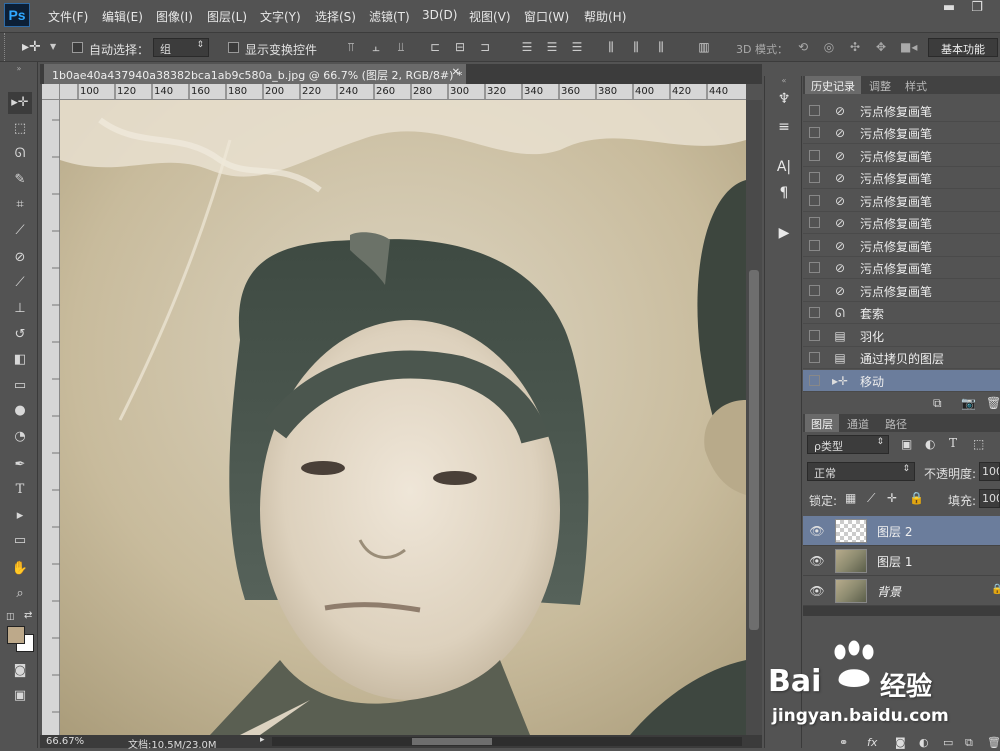 The height and width of the screenshot is (751, 1000). What do you see at coordinates (901, 336) in the screenshot?
I see `history-item: ▤ 羽化` at bounding box center [901, 336].